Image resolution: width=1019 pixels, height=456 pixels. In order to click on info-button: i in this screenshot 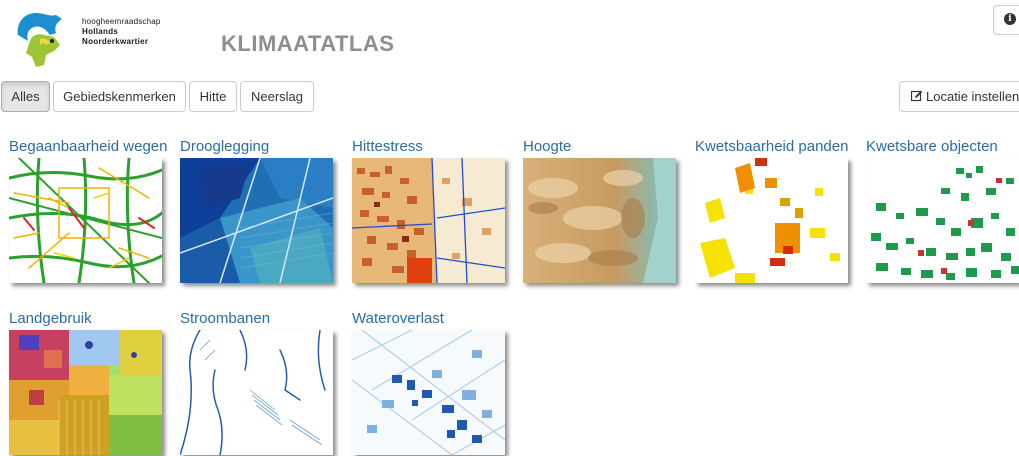, I will do `click(1006, 20)`.